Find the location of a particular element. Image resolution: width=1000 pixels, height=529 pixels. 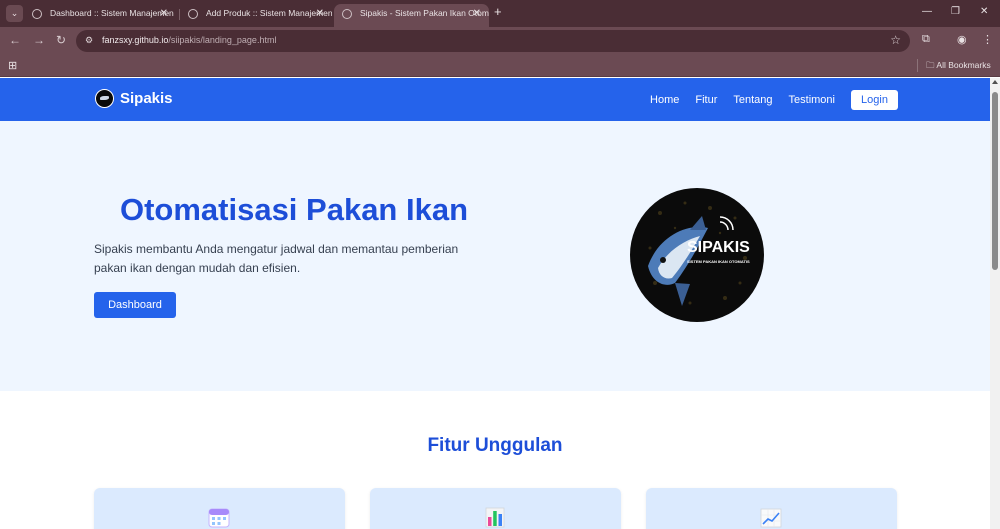

reload-icon: ↻ is located at coordinates (61, 40).